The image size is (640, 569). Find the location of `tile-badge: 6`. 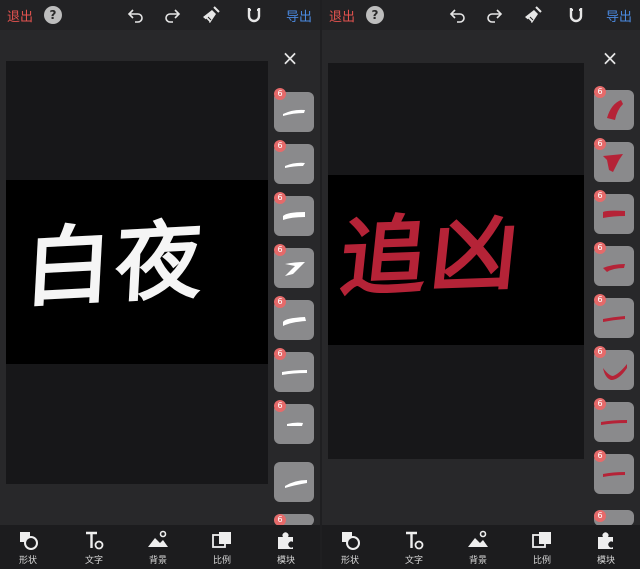

tile-badge: 6 is located at coordinates (600, 516).